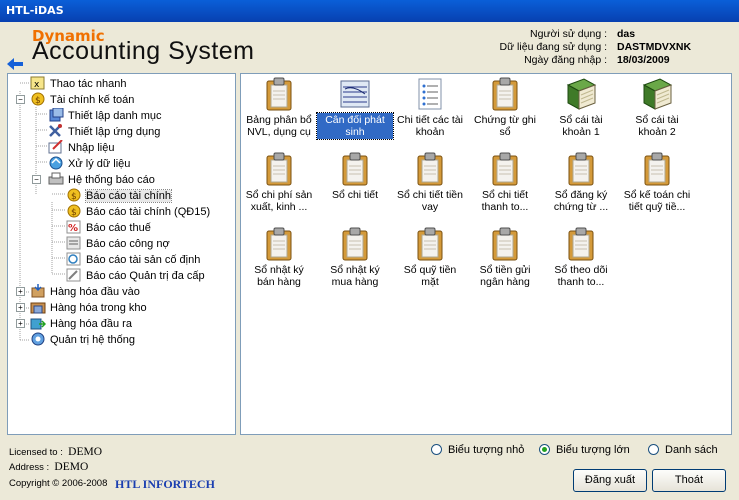 The image size is (739, 500). I want to click on tree-item-report-system: Hệ thống báo cáo, so click(101, 180).